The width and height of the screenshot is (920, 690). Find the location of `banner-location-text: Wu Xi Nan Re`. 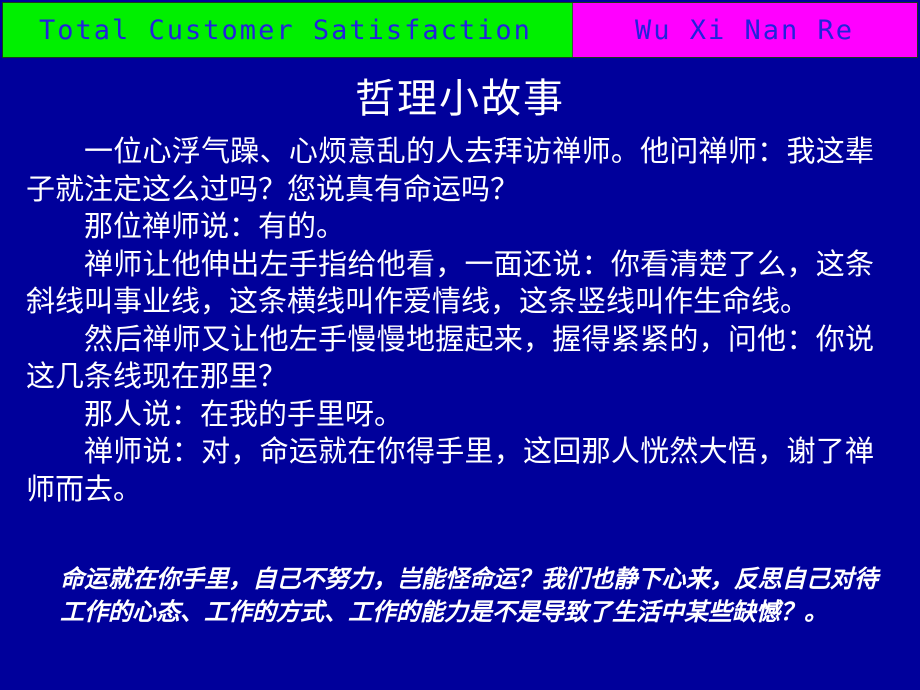

banner-location-text: Wu Xi Nan Re is located at coordinates (745, 30).